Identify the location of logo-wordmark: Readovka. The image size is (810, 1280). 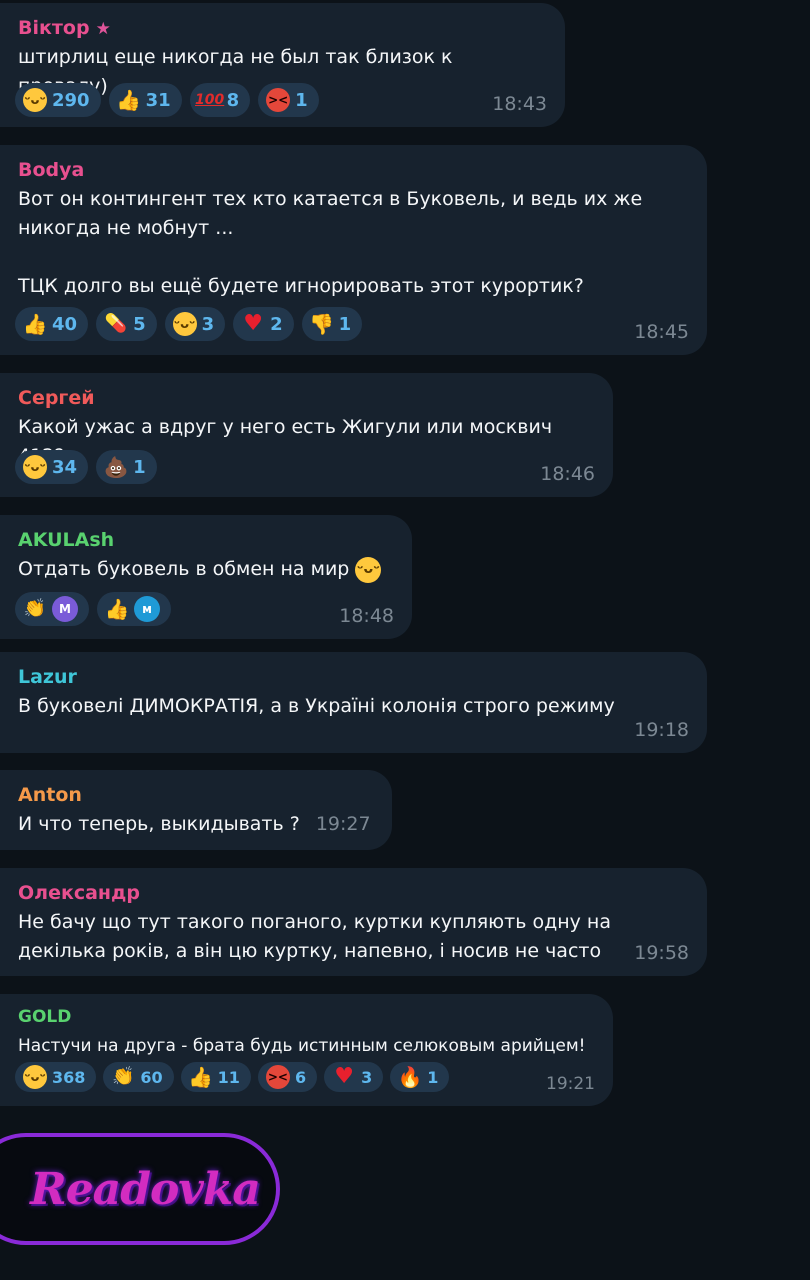
(145, 1189).